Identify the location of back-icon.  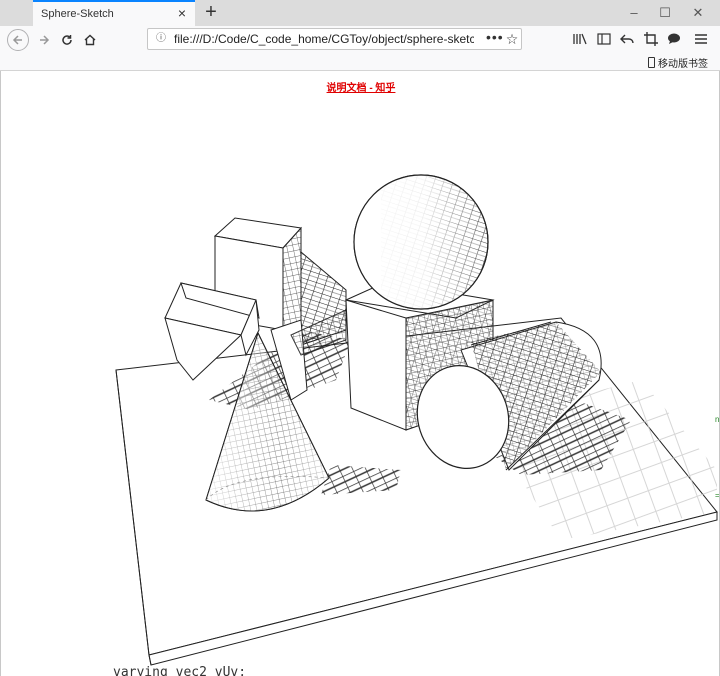
(18, 40).